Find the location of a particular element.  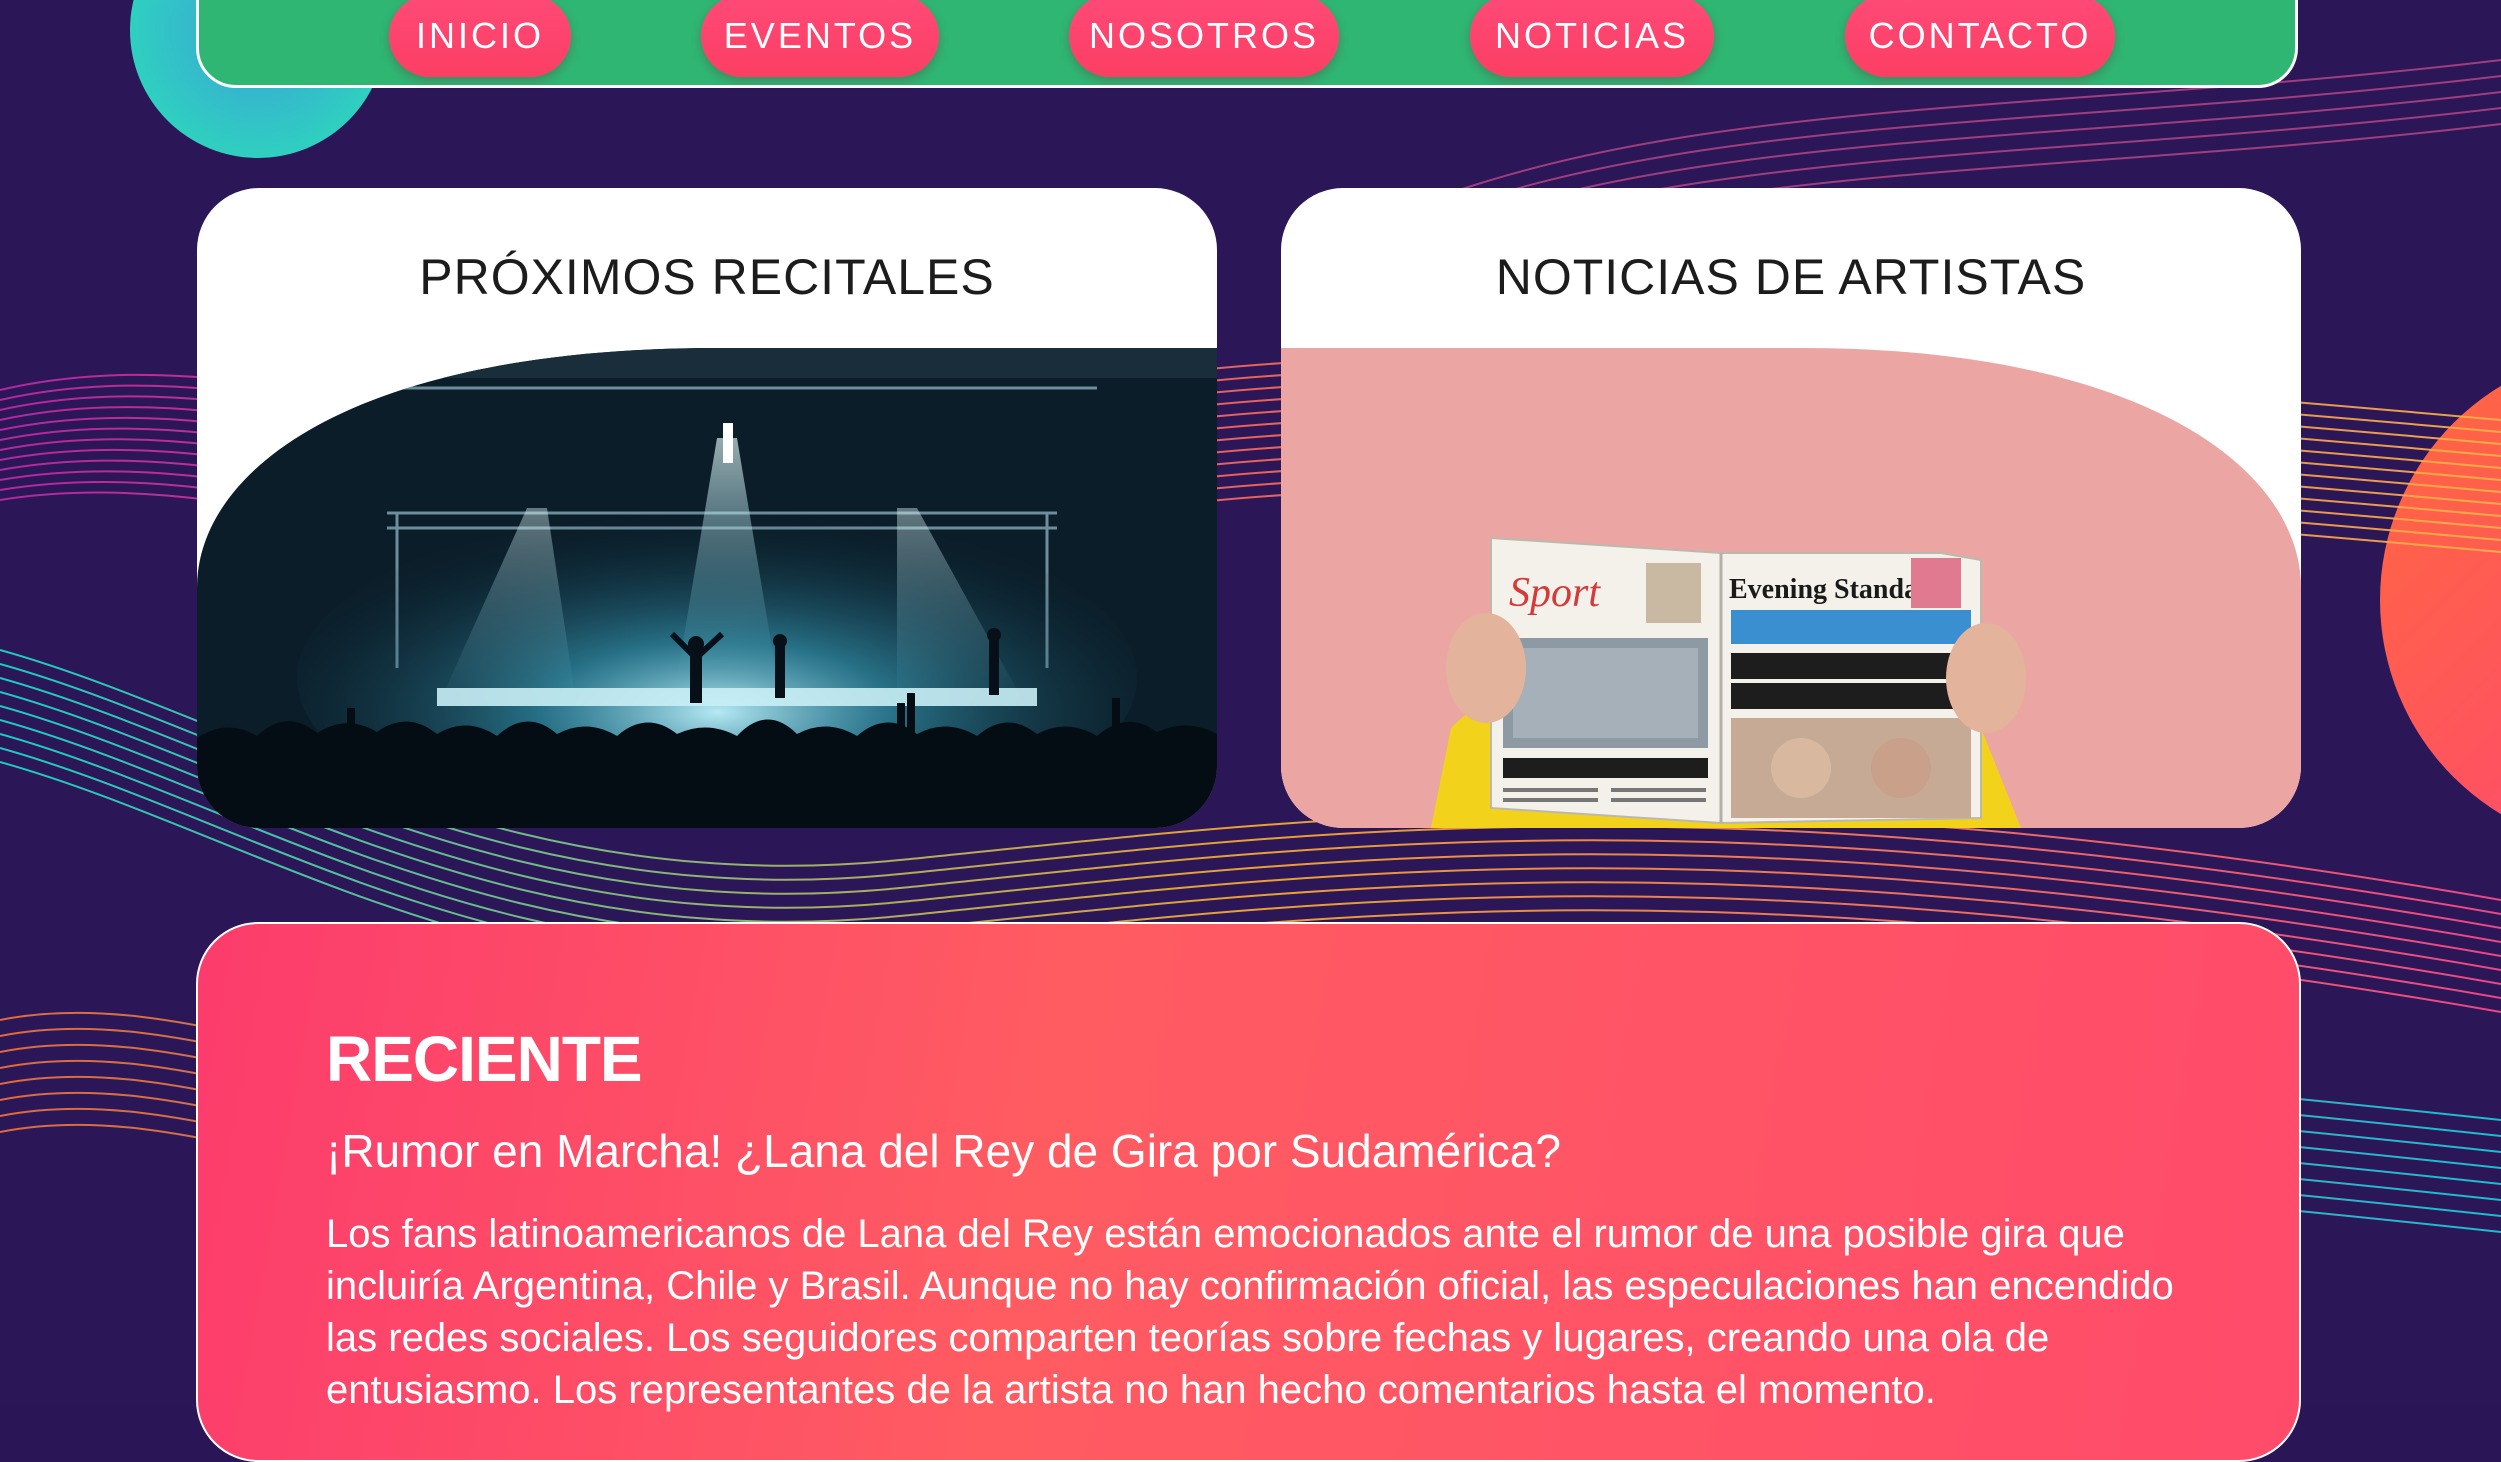

card-title: PRÓXIMOS RECITALES is located at coordinates (707, 277).